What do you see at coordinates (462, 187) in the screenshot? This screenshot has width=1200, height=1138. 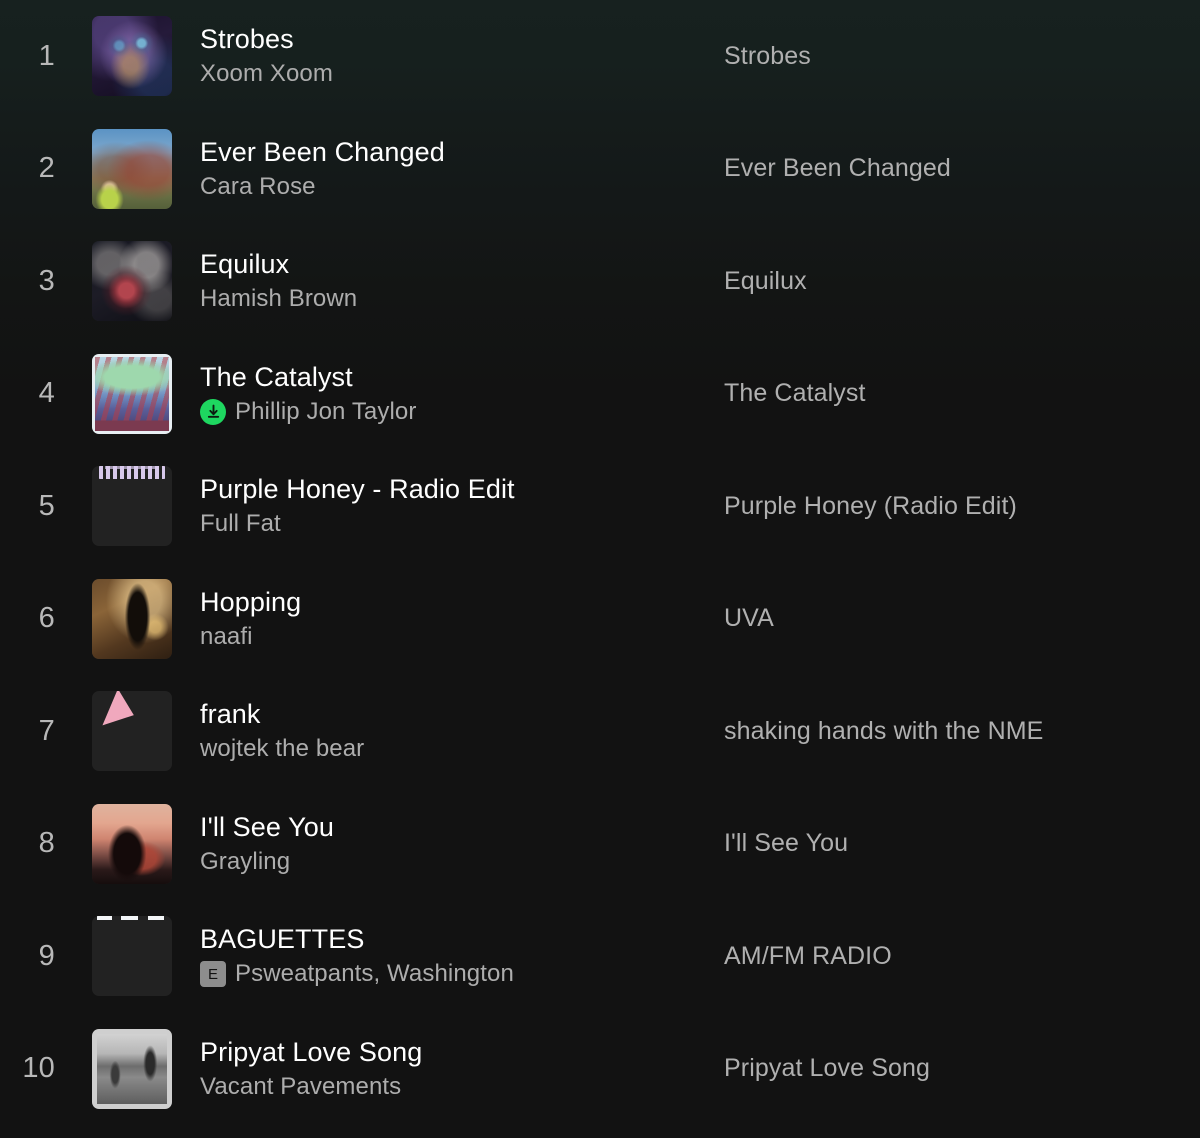 I see `track-subline: Cara Rose` at bounding box center [462, 187].